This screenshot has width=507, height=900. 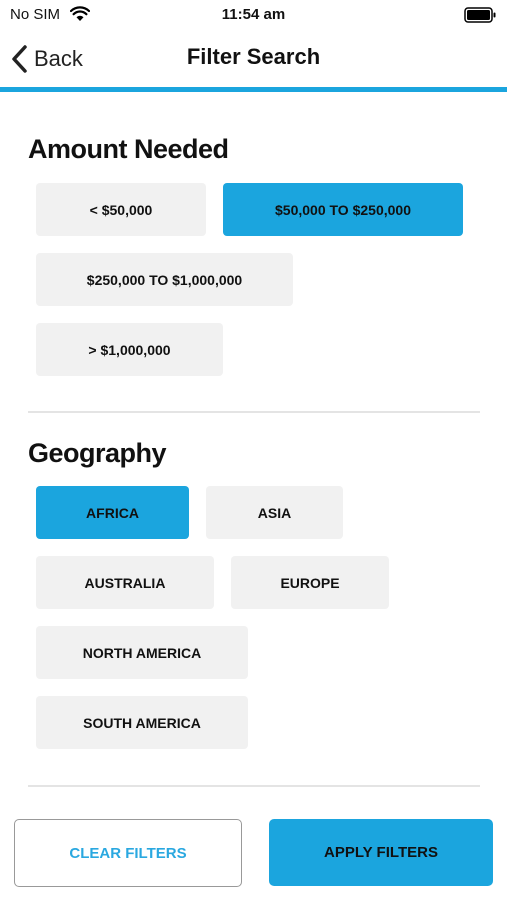 I want to click on battery-icon, so click(x=480, y=15).